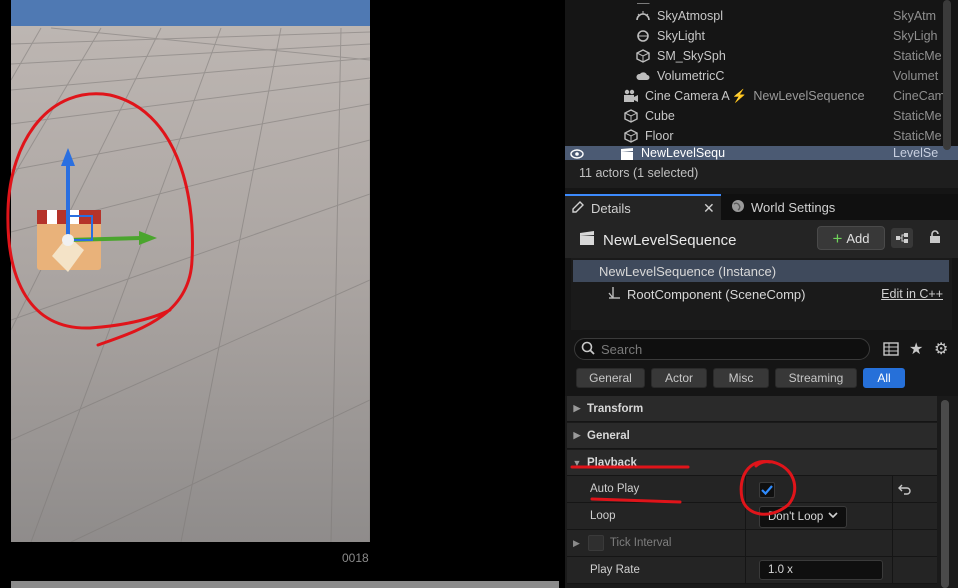  Describe the element at coordinates (690, 16) in the screenshot. I see `outliner-item-label: SkyAtmospl` at that location.